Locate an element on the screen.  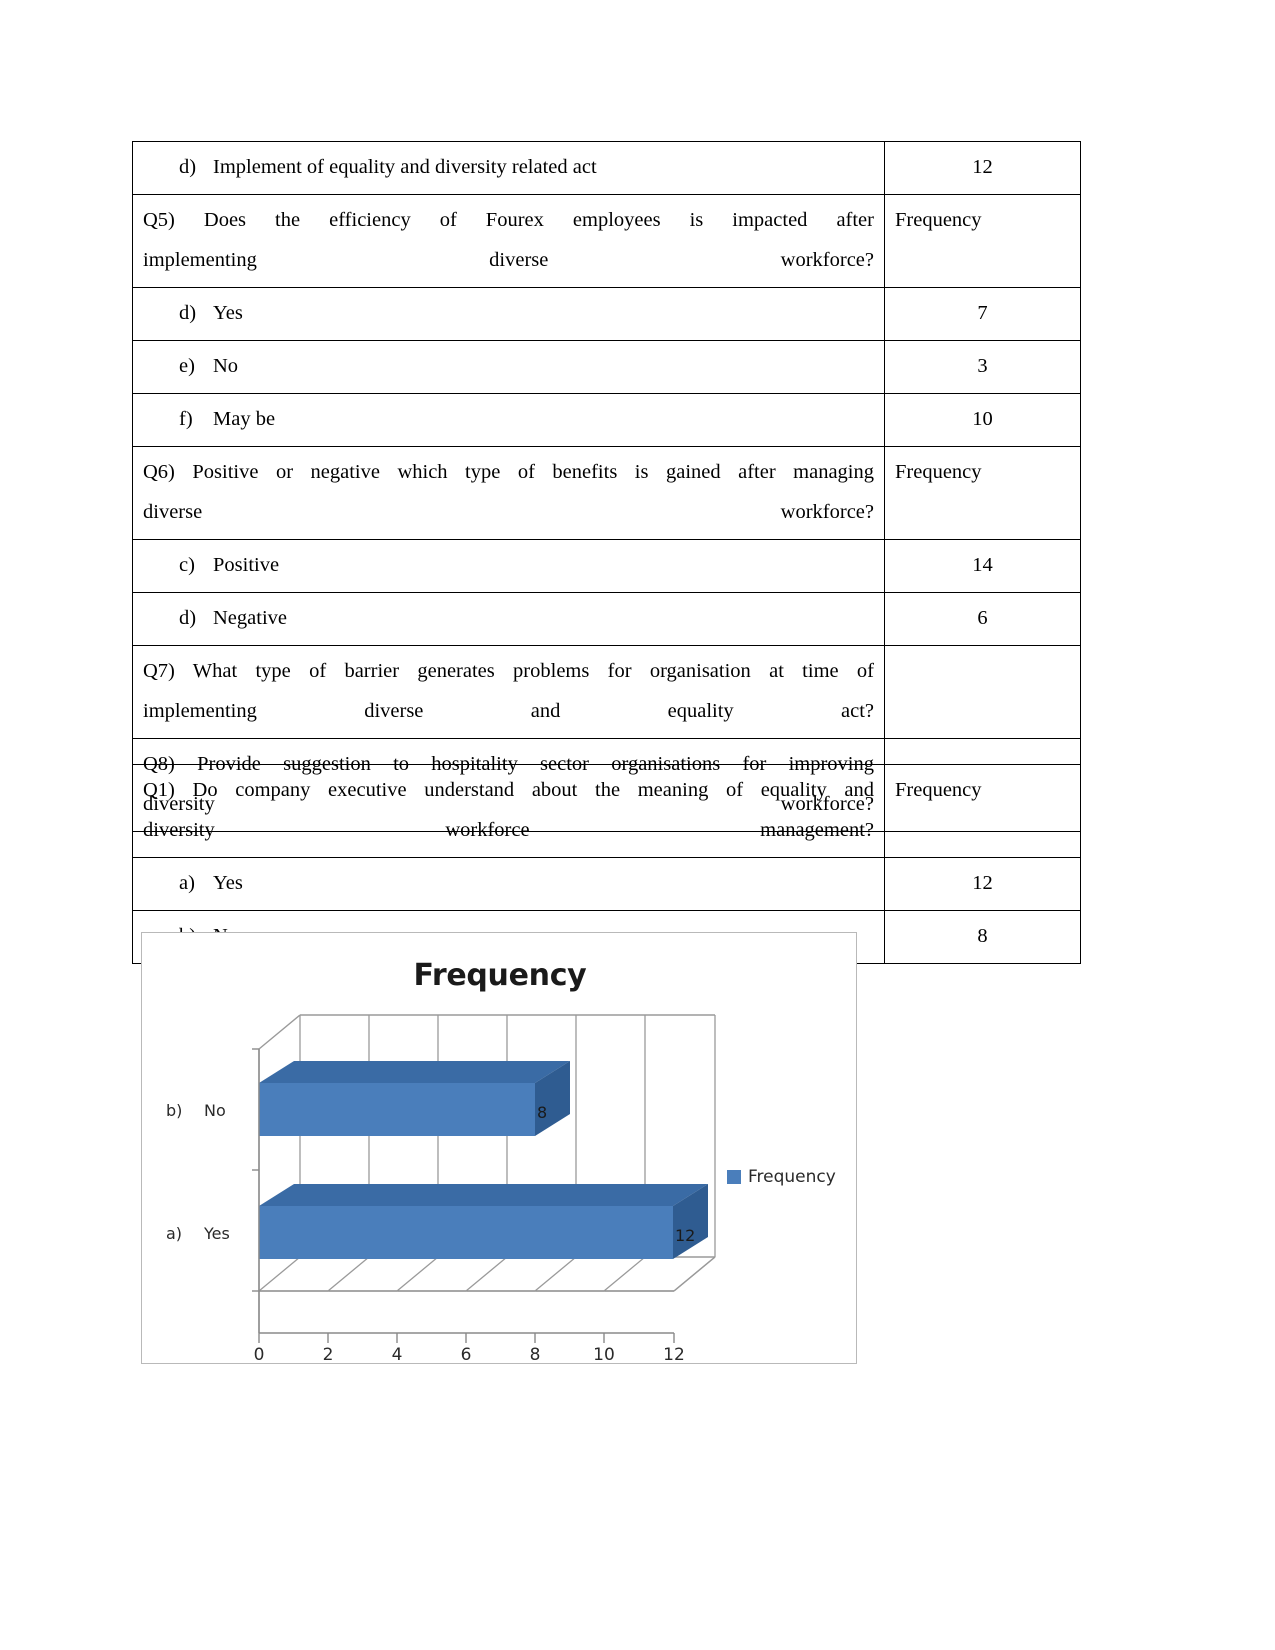
table-row: d) Negative 6 is located at coordinates (606, 618).